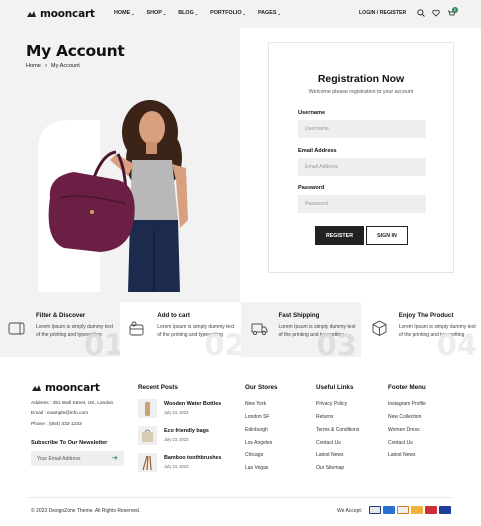 The height and width of the screenshot is (526, 481). I want to click on register-button: REGISTER, so click(339, 235).